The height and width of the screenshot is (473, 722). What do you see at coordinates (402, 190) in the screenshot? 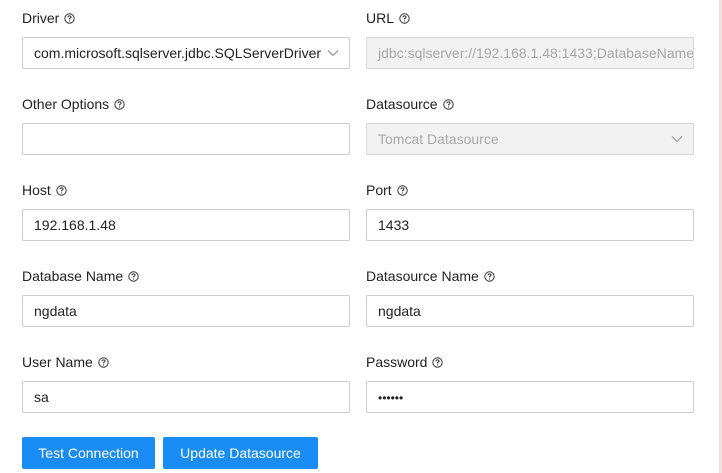
I see `port-help-icon` at bounding box center [402, 190].